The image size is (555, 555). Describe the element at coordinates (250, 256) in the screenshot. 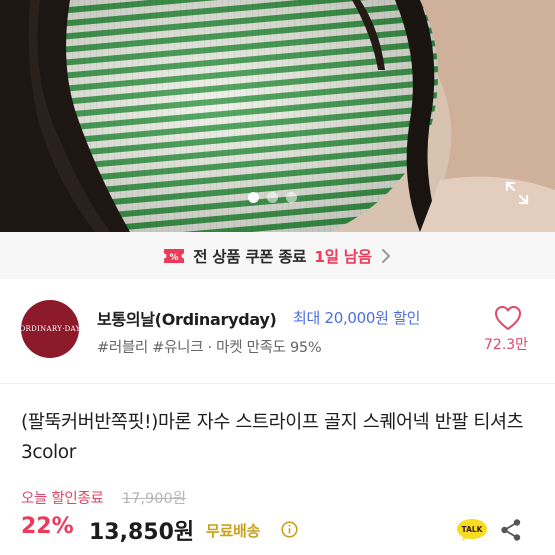

I see `coupon-message: 전 상품 쿠폰 종료` at that location.